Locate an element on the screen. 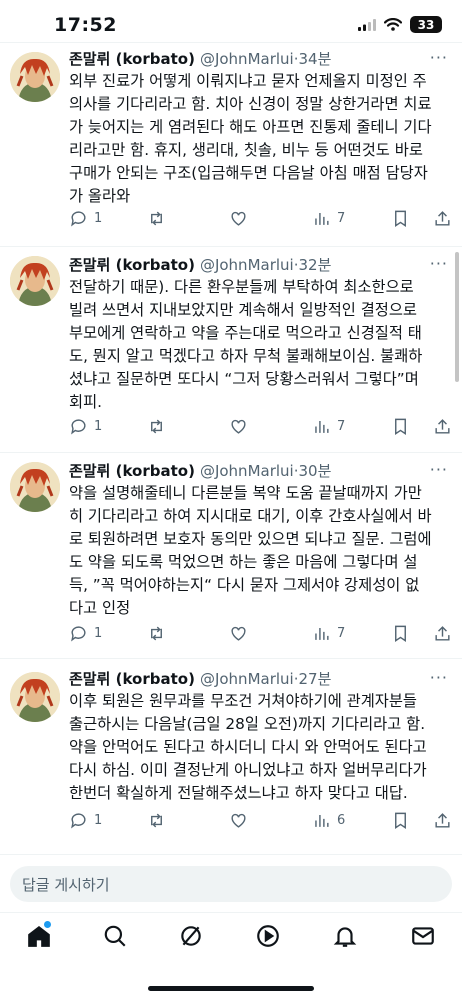 The height and width of the screenshot is (1000, 462). nav-grok is located at coordinates (192, 937).